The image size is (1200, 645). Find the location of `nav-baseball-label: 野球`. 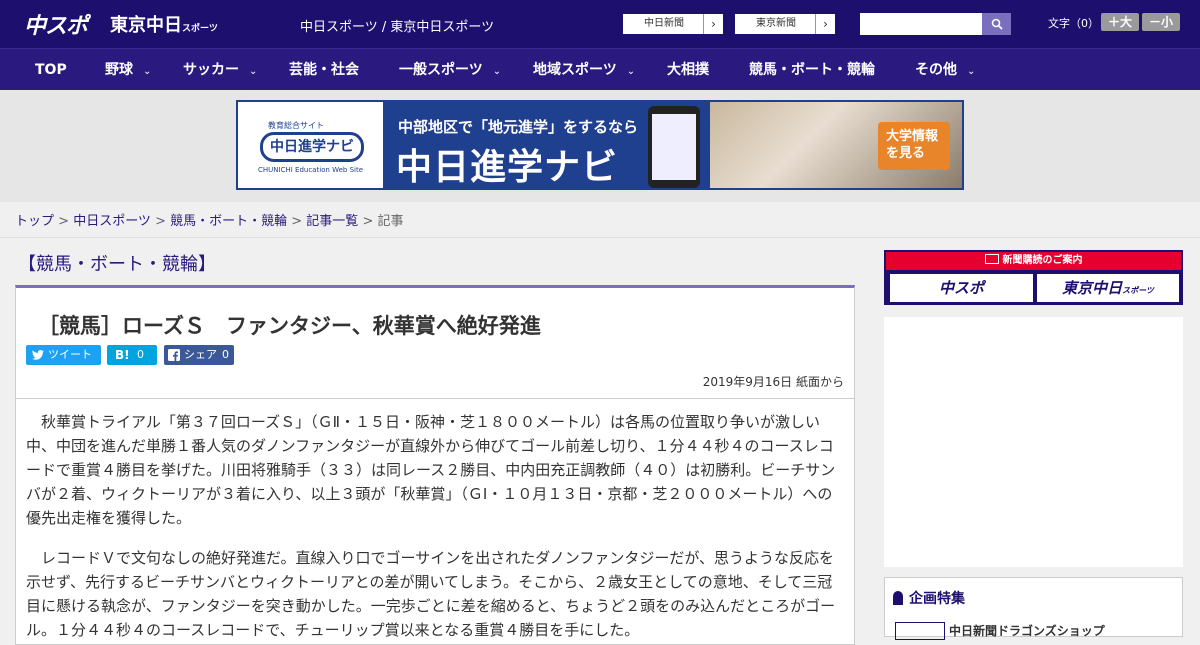

nav-baseball-label: 野球 is located at coordinates (119, 70).